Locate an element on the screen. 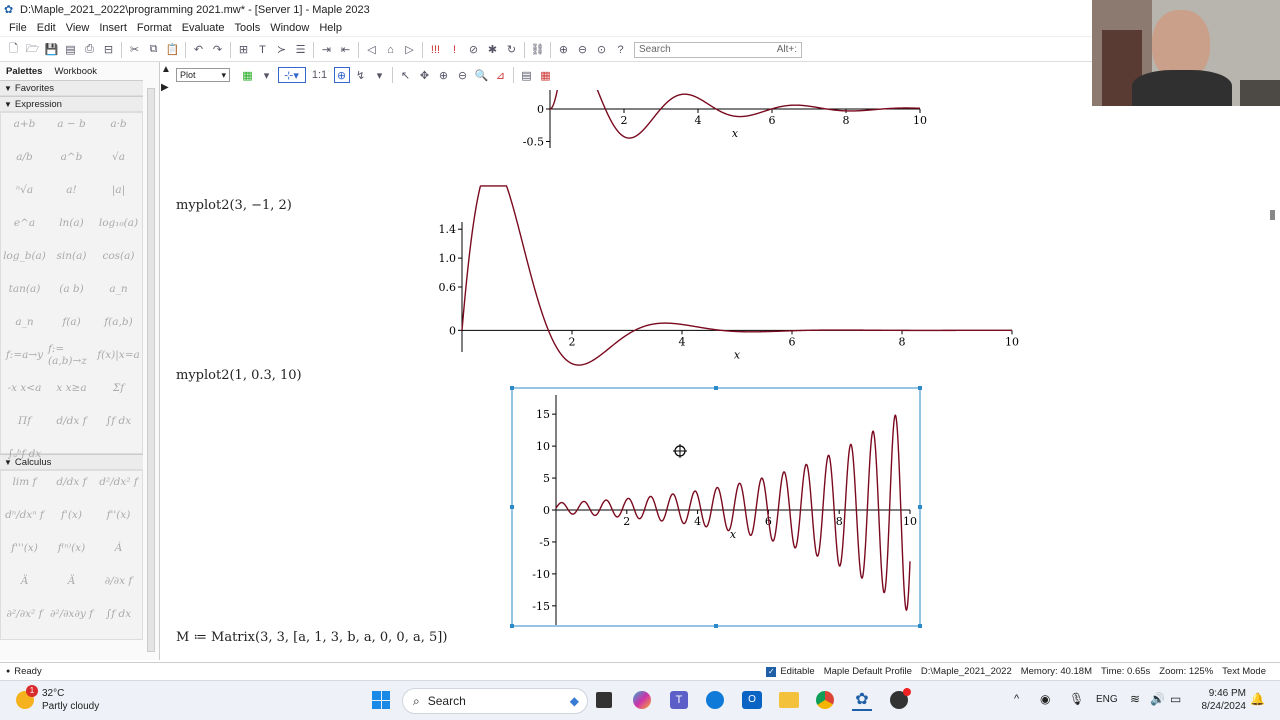  task-view-icon is located at coordinates (604, 700).